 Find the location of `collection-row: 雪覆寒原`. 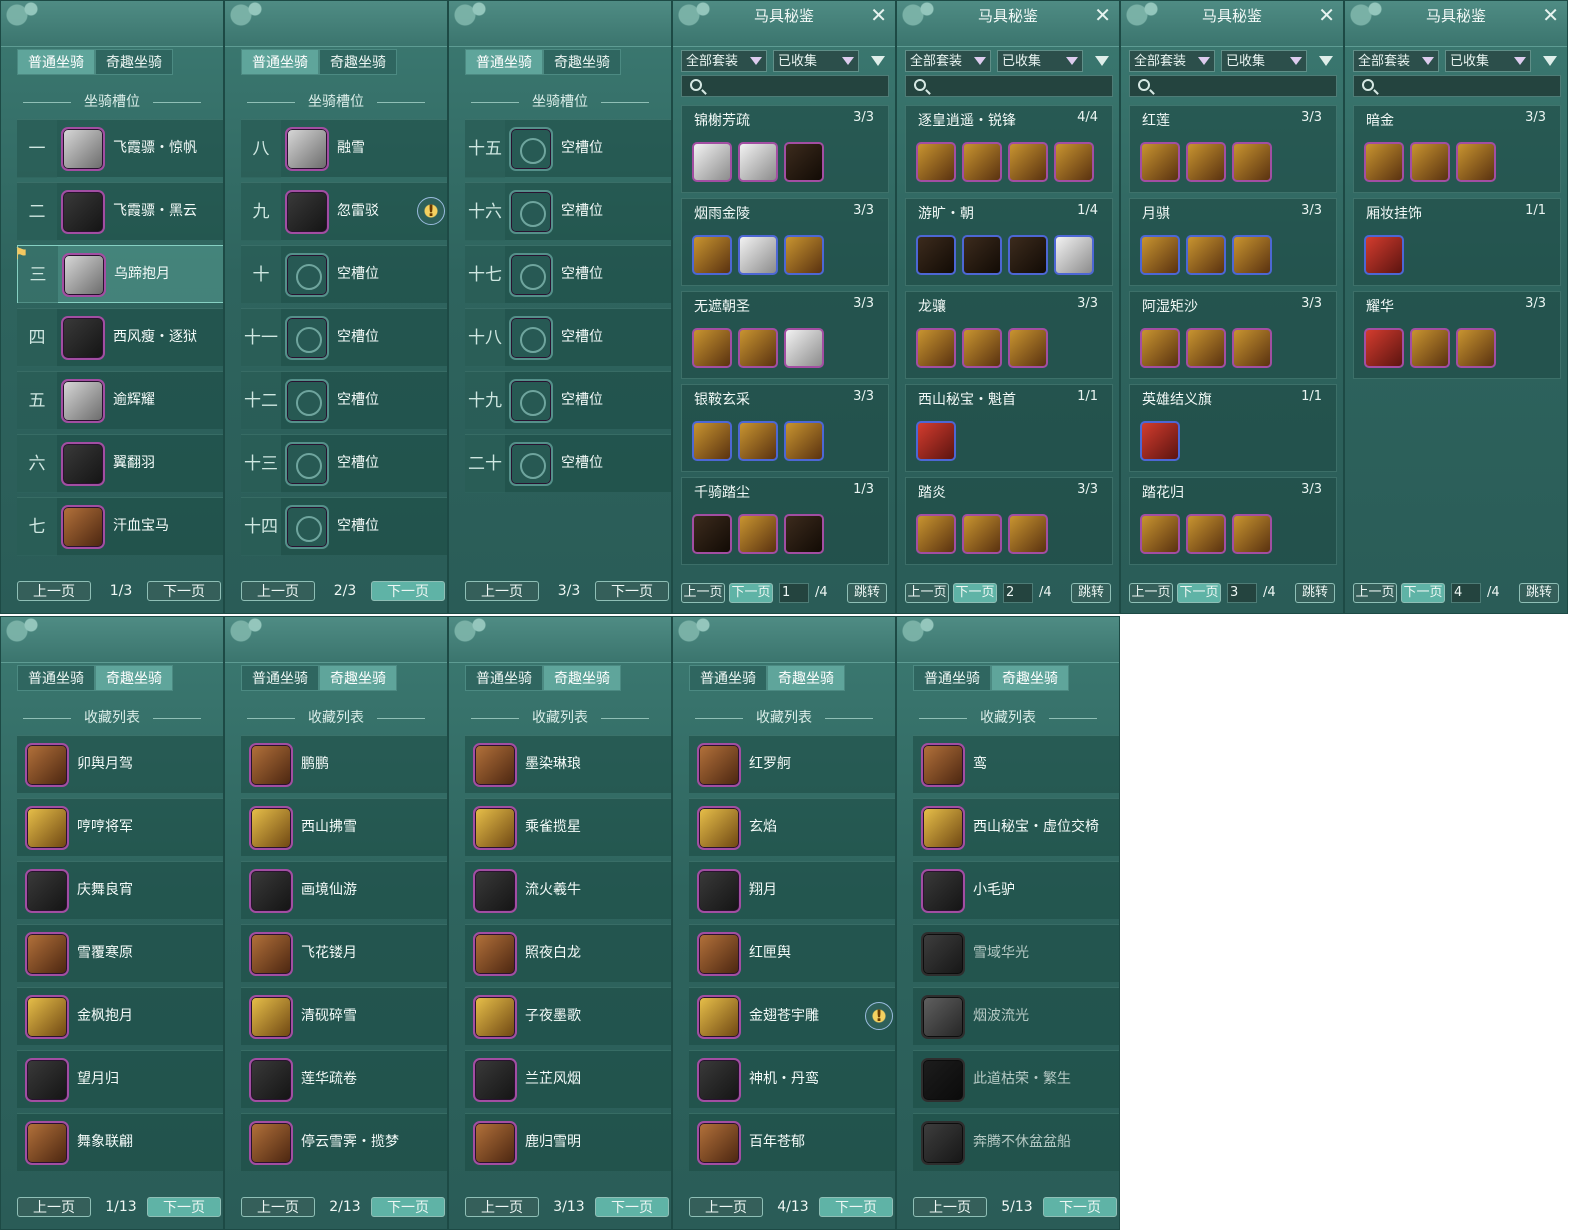

collection-row: 雪覆寒原 is located at coordinates (120, 953).